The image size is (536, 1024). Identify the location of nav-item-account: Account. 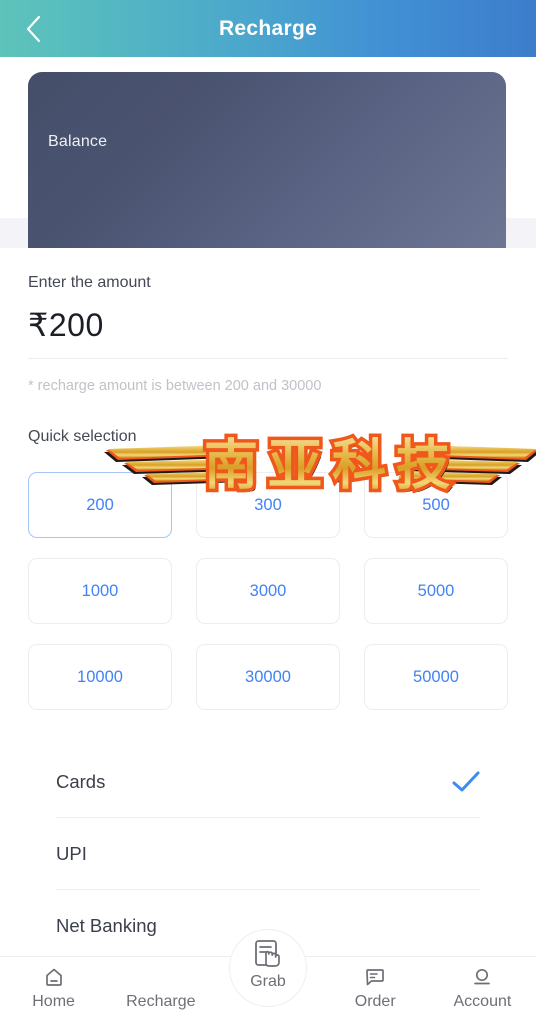
(482, 984).